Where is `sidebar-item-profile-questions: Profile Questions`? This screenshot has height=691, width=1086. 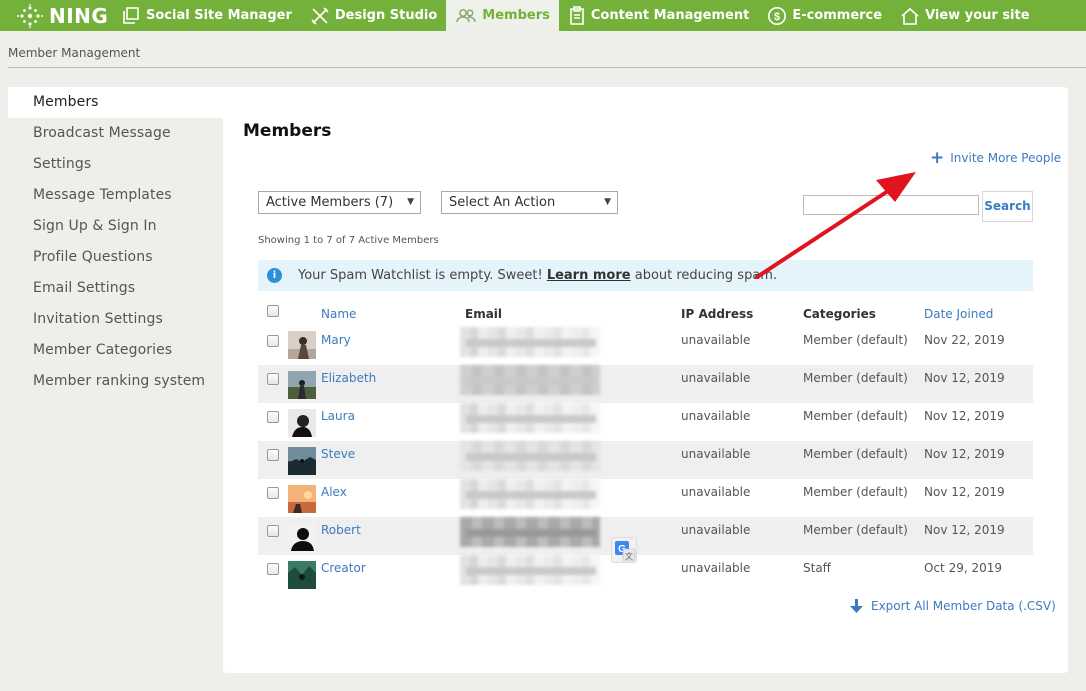 sidebar-item-profile-questions: Profile Questions is located at coordinates (115, 257).